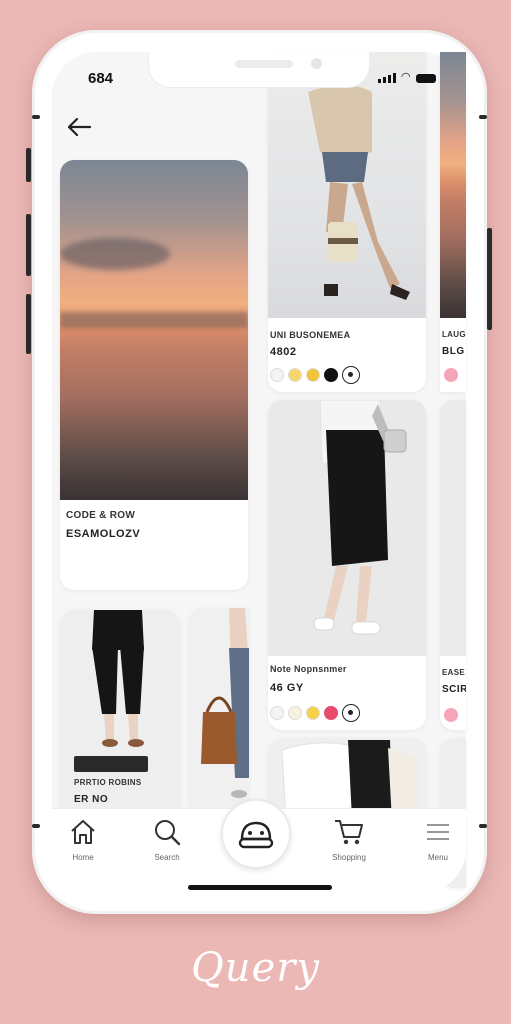 The width and height of the screenshot is (511, 1024). I want to click on volume-down-button, so click(28, 245).